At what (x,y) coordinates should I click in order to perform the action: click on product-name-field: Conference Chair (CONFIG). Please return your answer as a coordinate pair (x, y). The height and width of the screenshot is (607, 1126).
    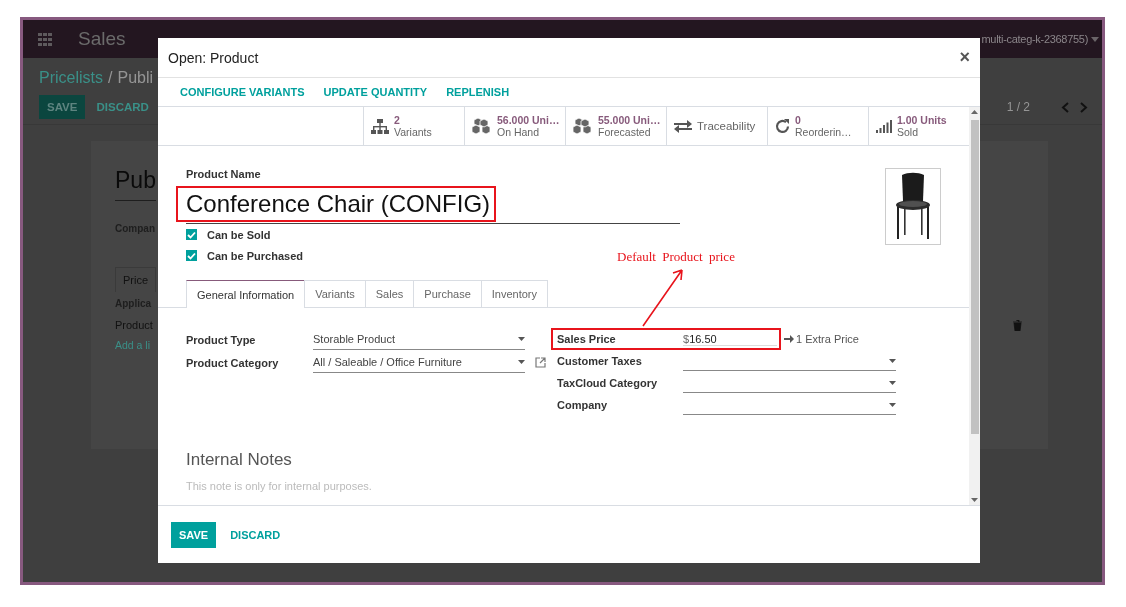
    Looking at the image, I should click on (433, 204).